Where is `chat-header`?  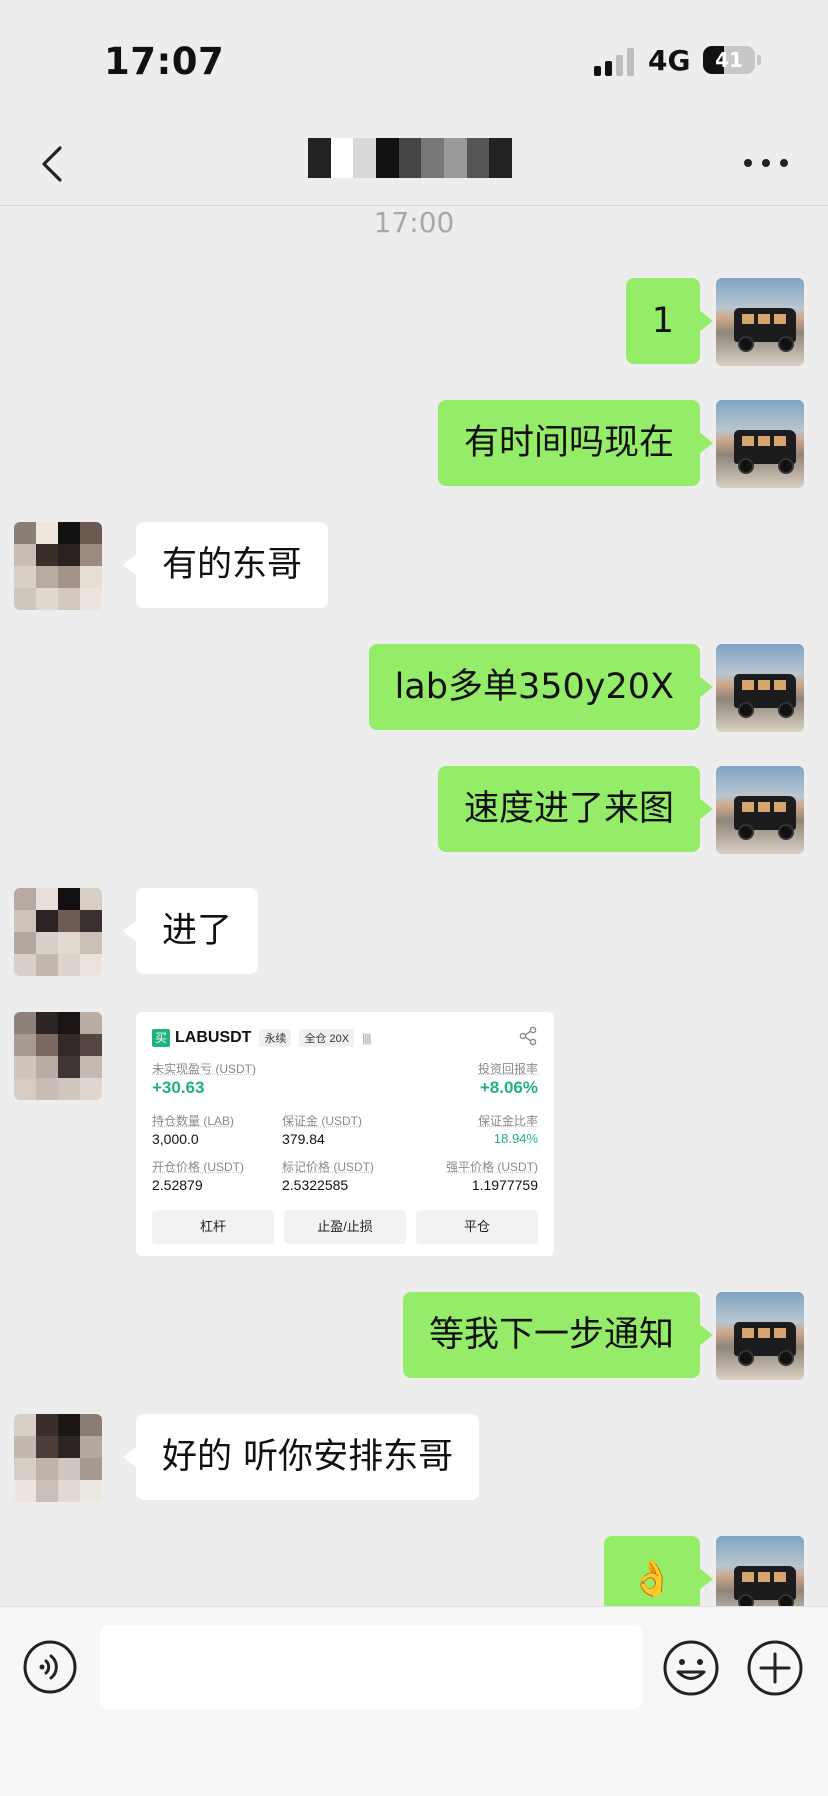 chat-header is located at coordinates (414, 163).